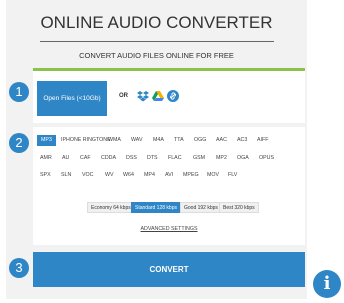  Describe the element at coordinates (136, 140) in the screenshot. I see `format-option: WAV` at that location.